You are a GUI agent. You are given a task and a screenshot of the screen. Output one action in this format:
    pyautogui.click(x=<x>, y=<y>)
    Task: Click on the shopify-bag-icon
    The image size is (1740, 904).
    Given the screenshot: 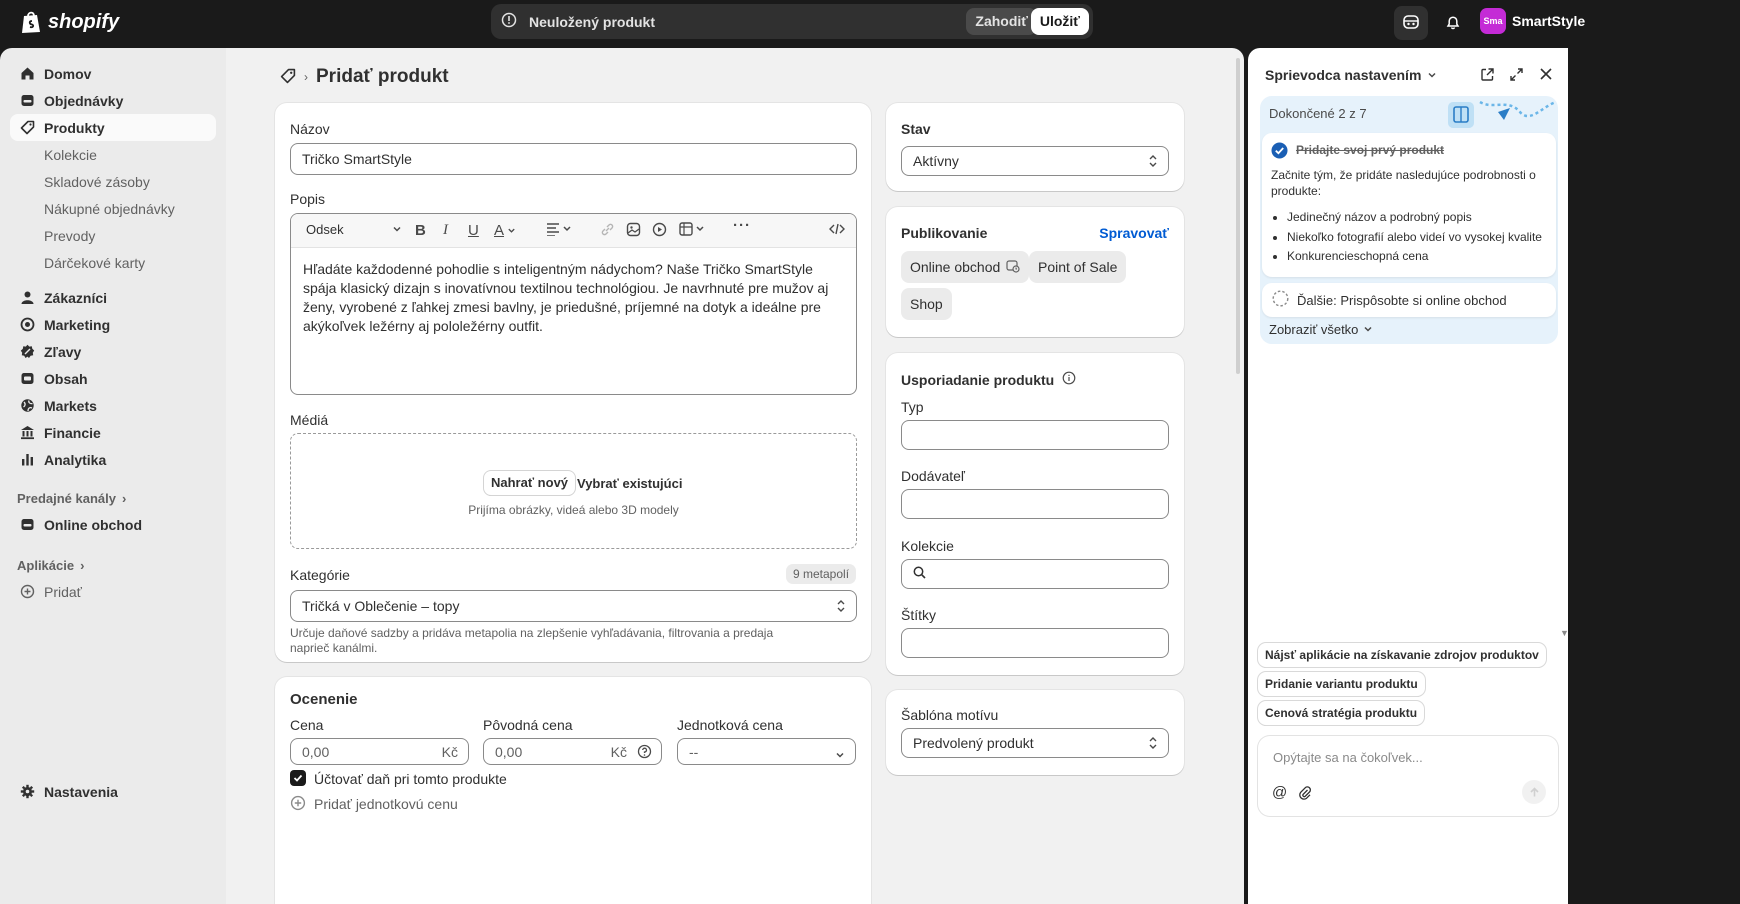 What is the action you would take?
    pyautogui.click(x=31, y=22)
    